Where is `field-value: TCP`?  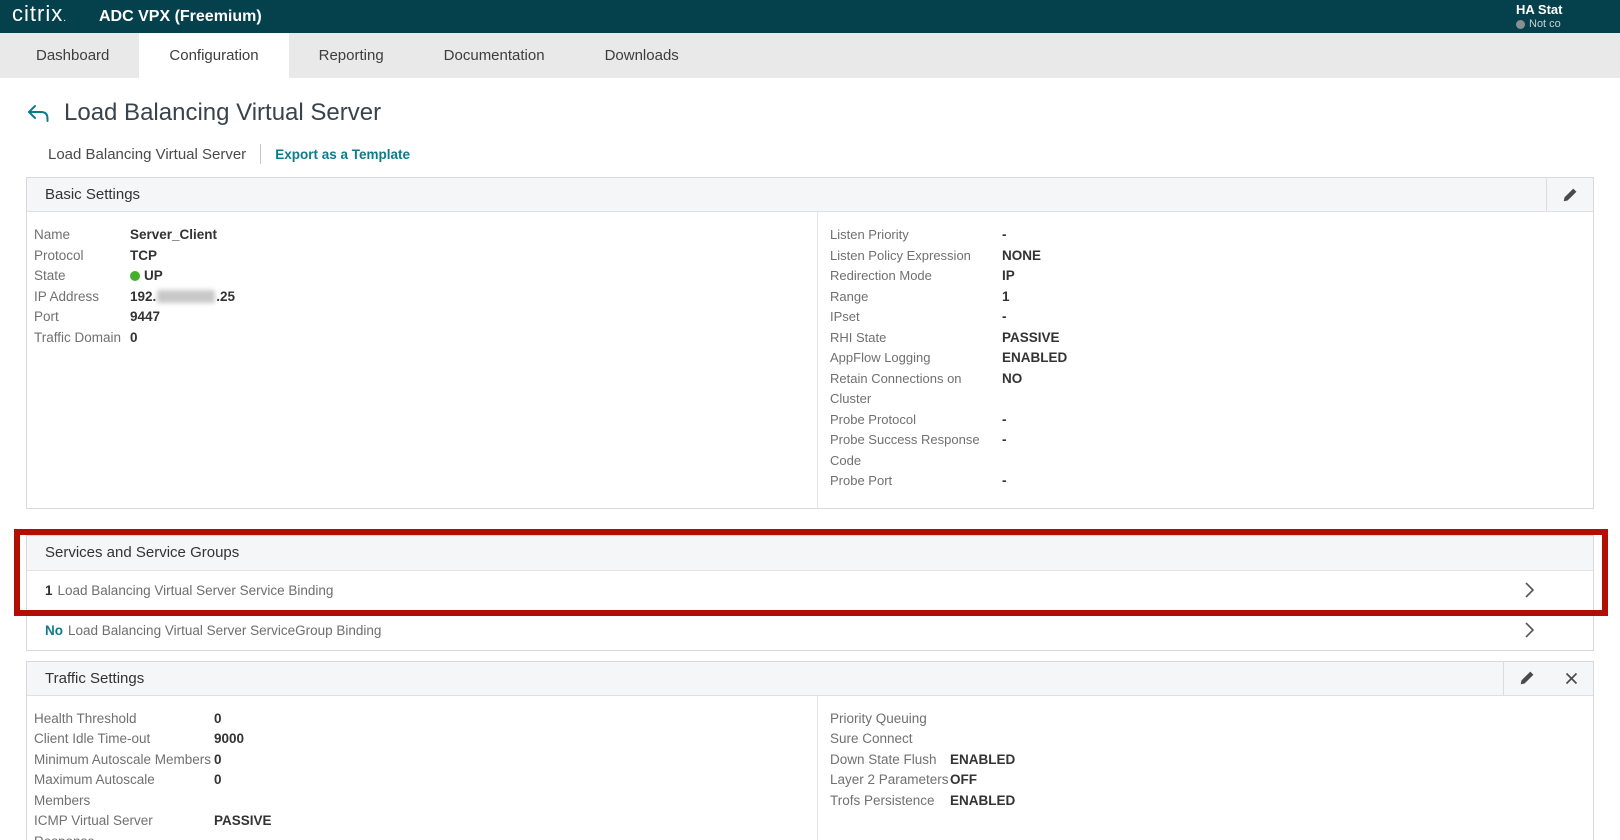 field-value: TCP is located at coordinates (143, 255).